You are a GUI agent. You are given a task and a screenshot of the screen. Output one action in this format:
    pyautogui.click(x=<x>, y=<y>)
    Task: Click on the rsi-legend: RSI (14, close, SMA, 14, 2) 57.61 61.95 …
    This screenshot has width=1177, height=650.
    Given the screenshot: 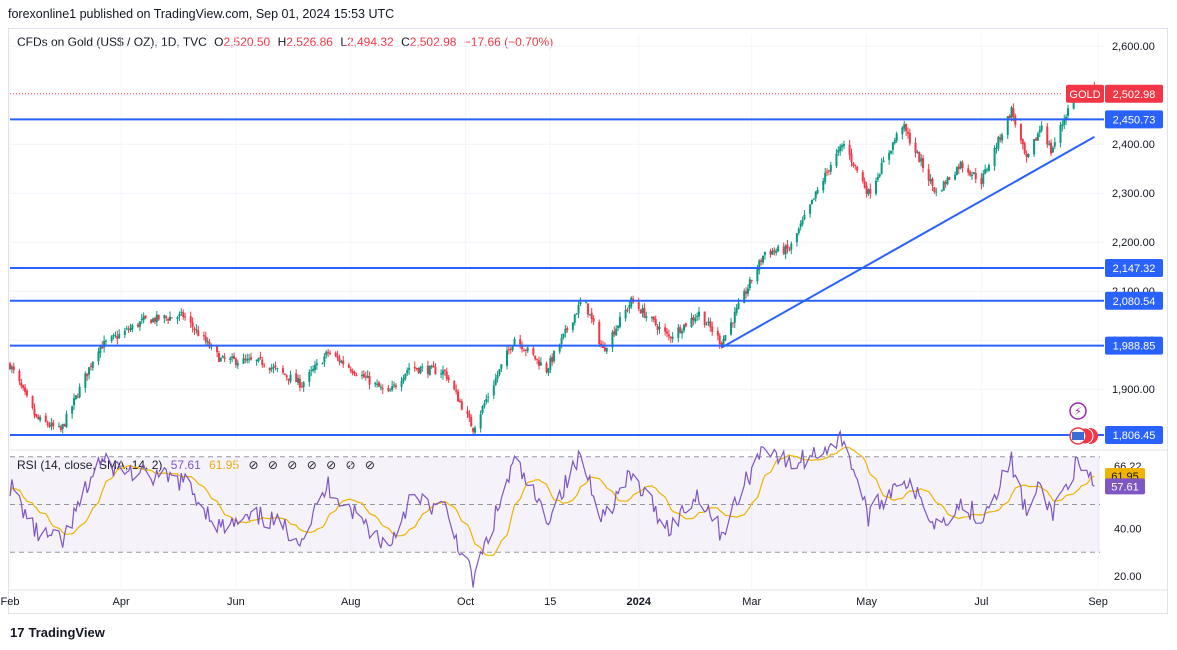 What is the action you would take?
    pyautogui.click(x=196, y=465)
    